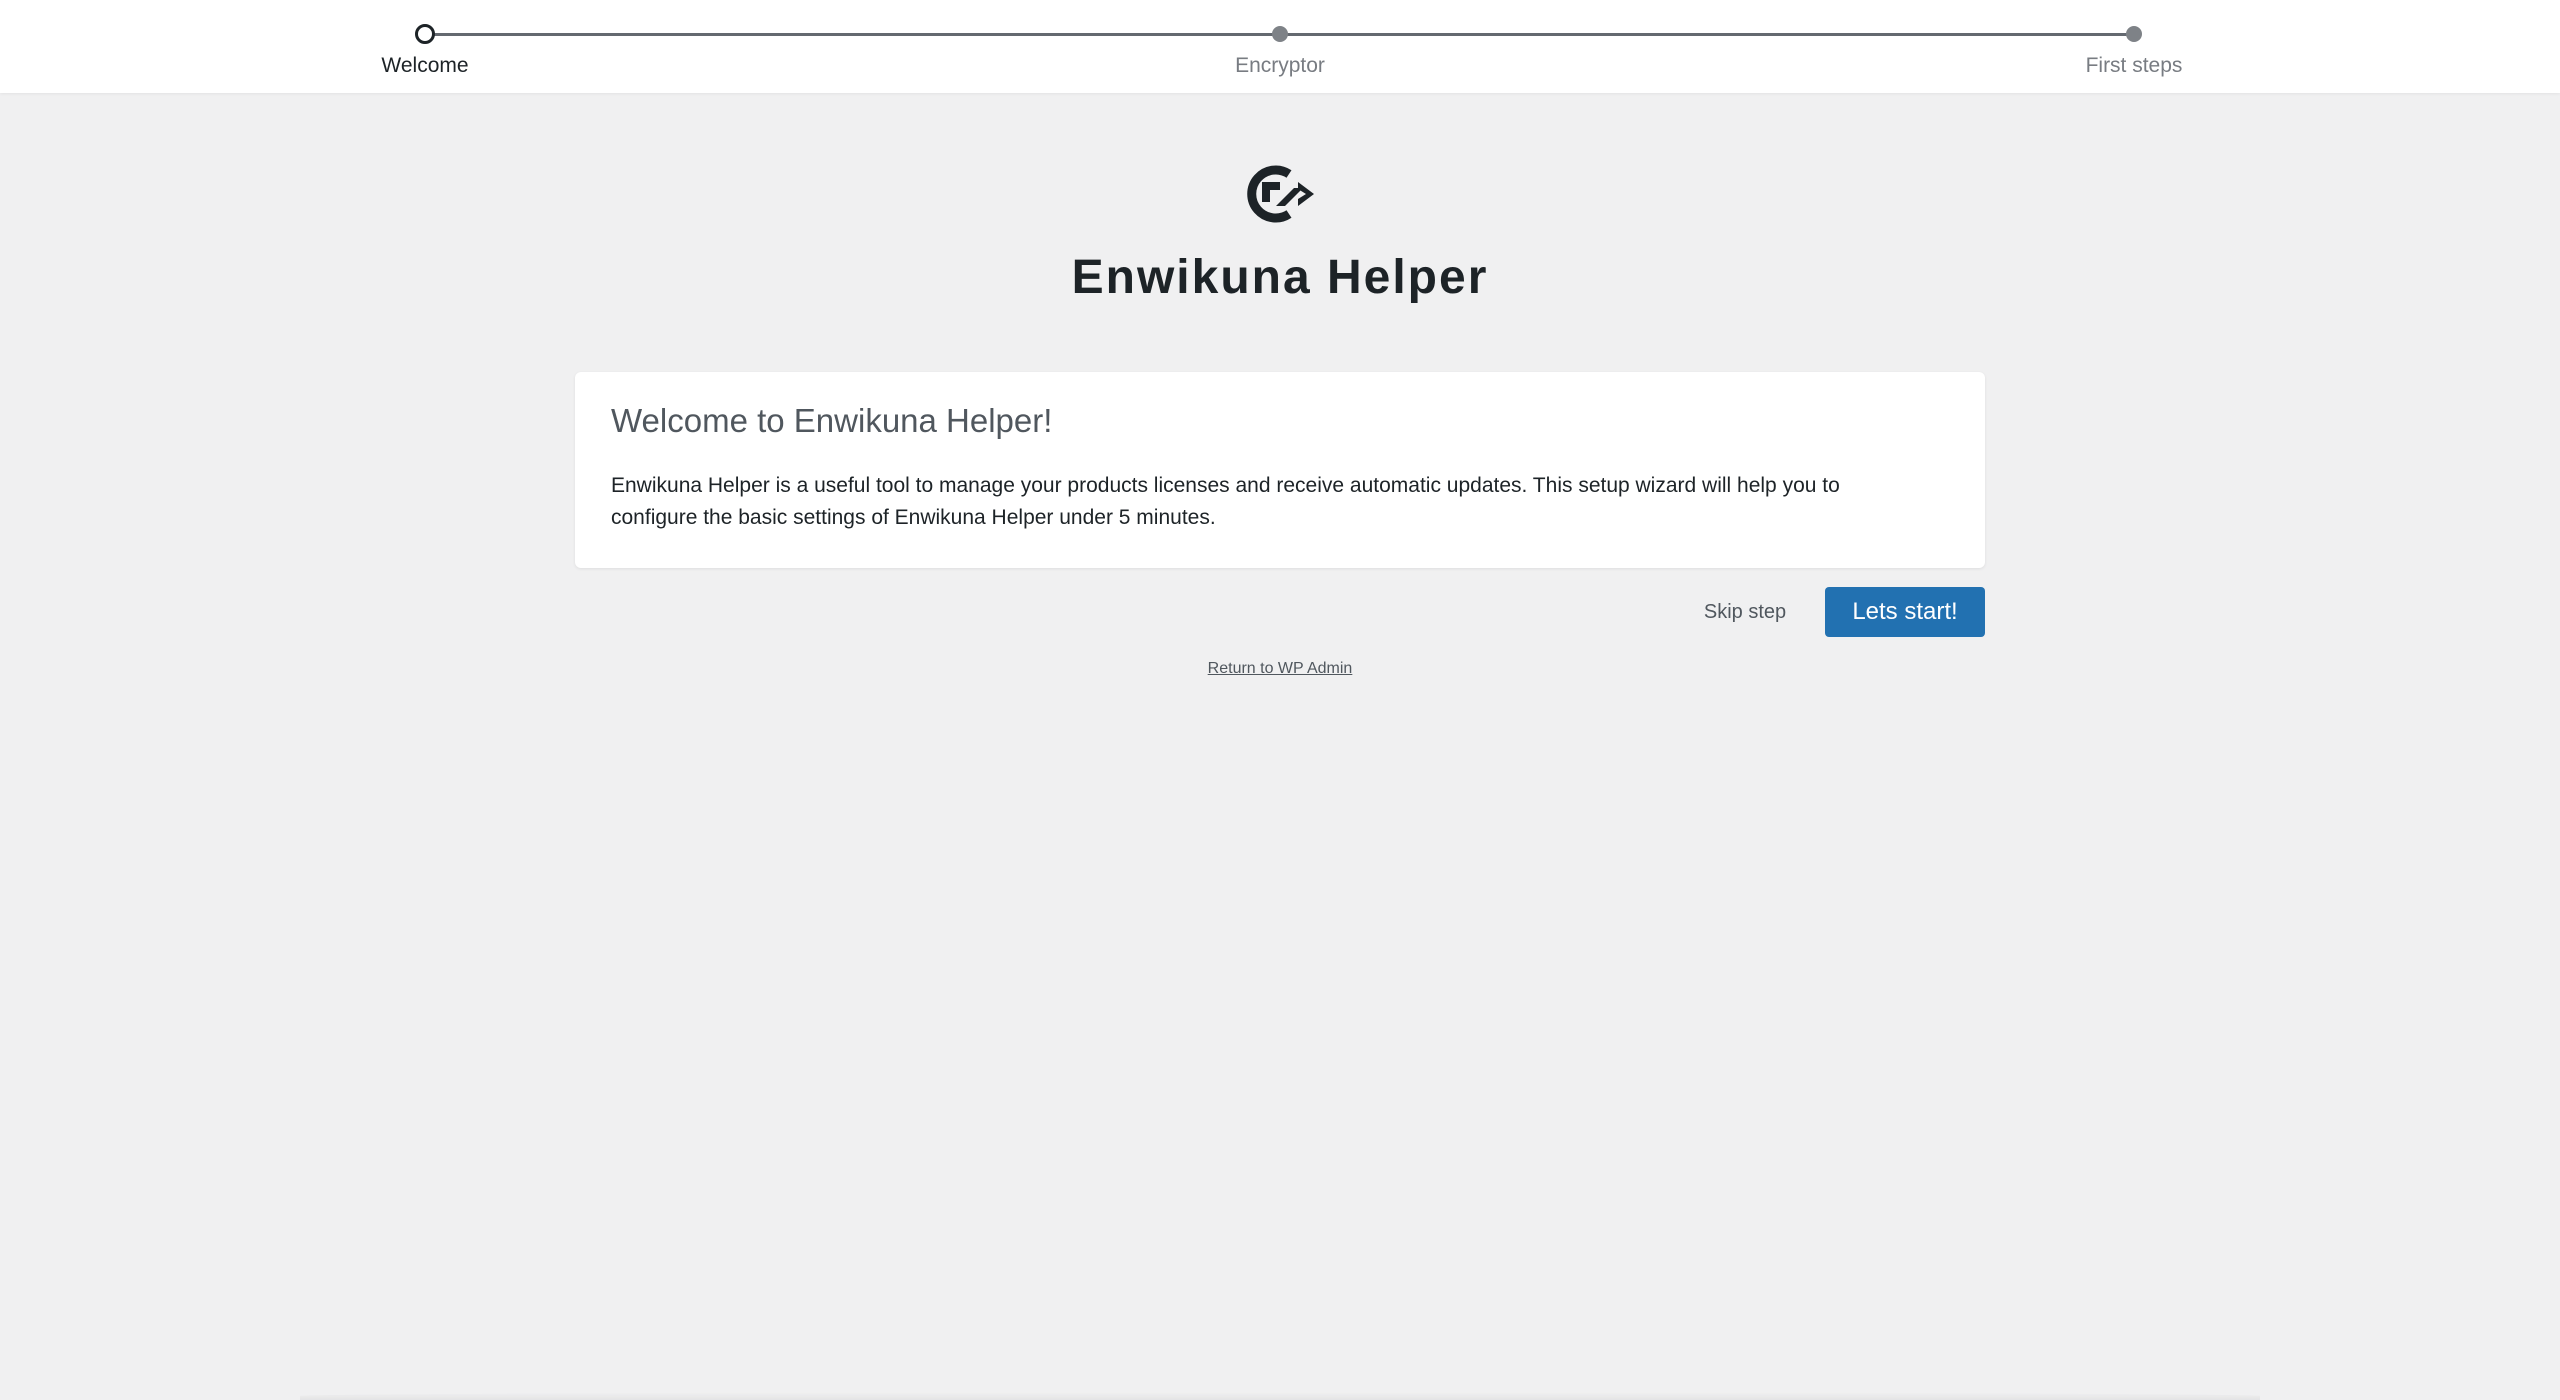  I want to click on step-first-steps-label: First steps, so click(2134, 65).